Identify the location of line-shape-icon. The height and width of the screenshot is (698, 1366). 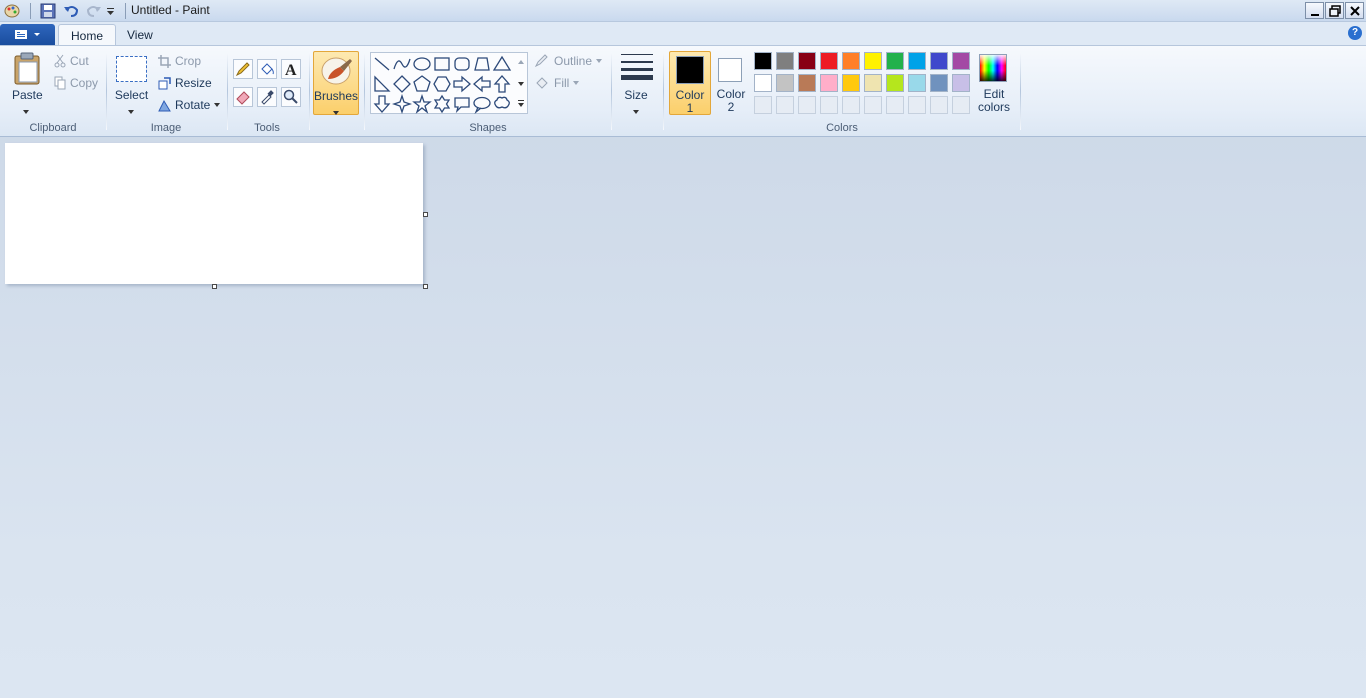
(382, 64).